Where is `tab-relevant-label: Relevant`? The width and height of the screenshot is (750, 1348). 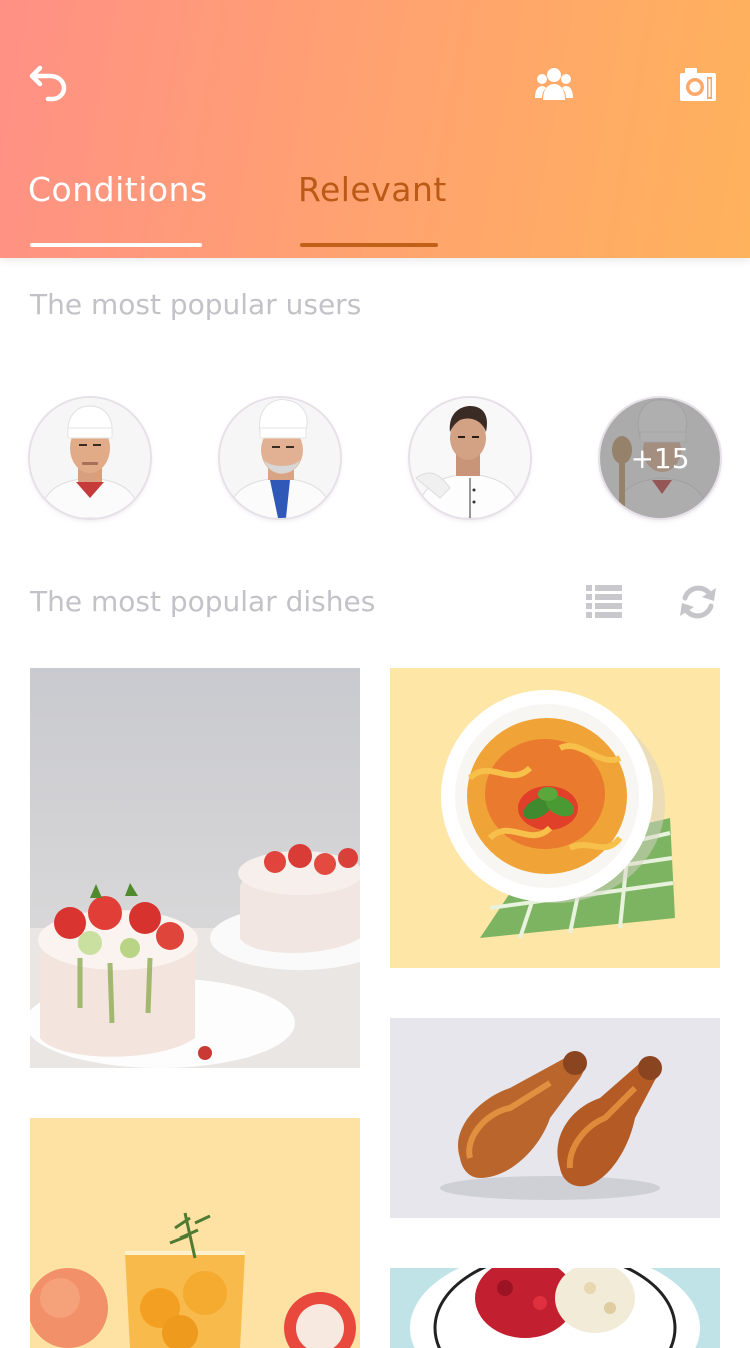
tab-relevant-label: Relevant is located at coordinates (372, 189).